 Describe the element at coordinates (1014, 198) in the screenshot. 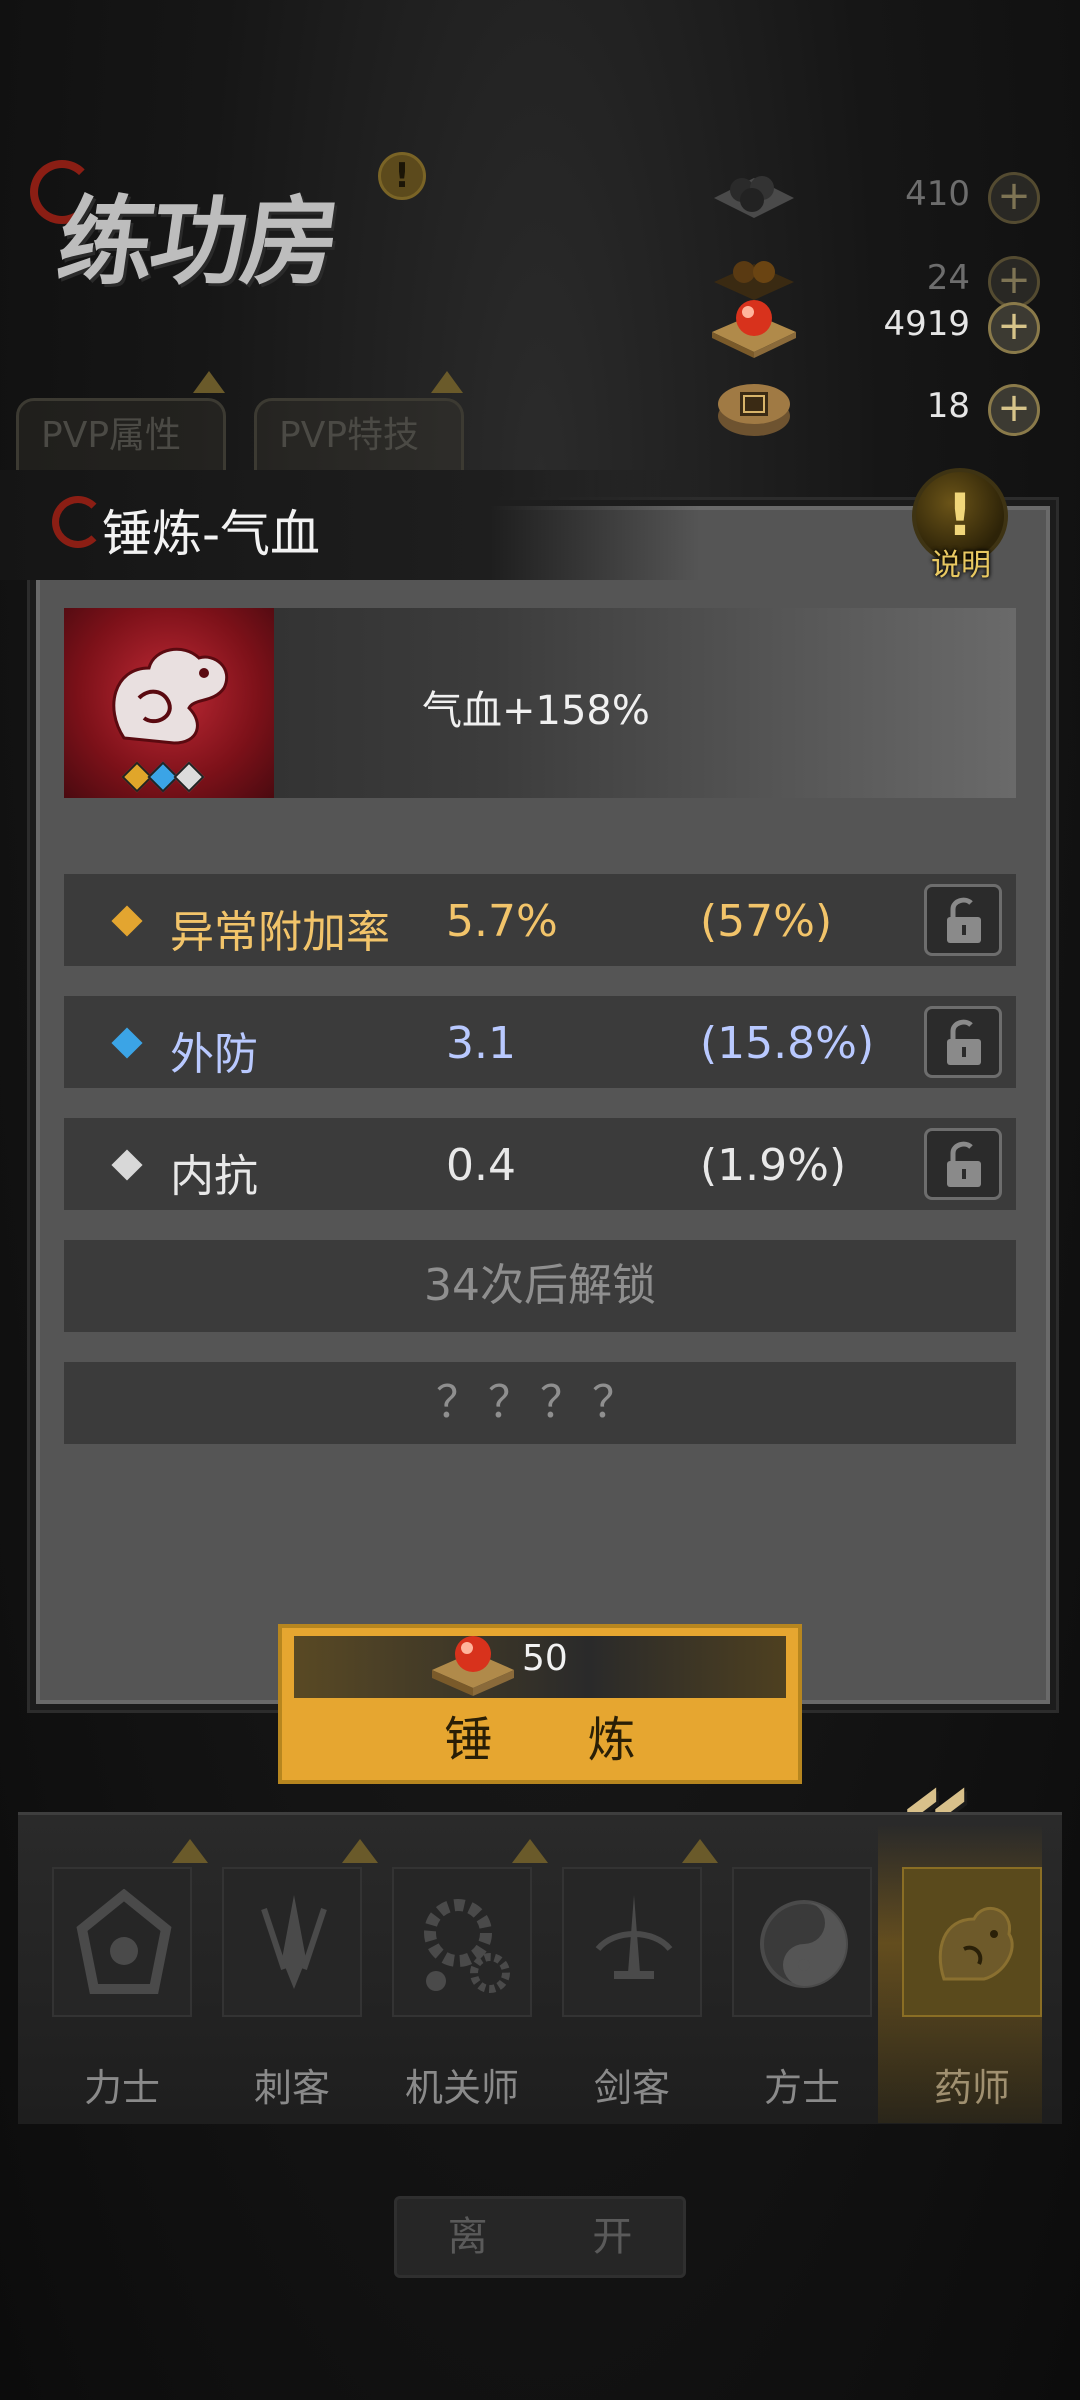

I see `add-dark-pearls-button: +` at that location.